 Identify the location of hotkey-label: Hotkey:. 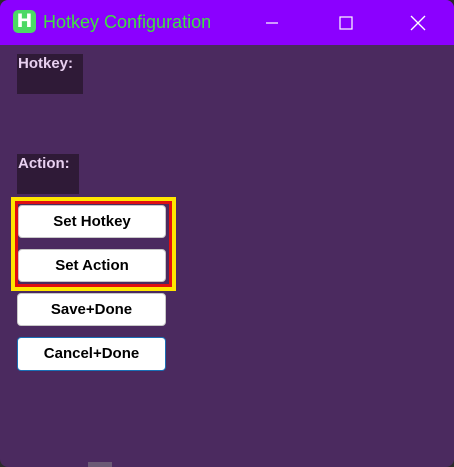
(50, 74).